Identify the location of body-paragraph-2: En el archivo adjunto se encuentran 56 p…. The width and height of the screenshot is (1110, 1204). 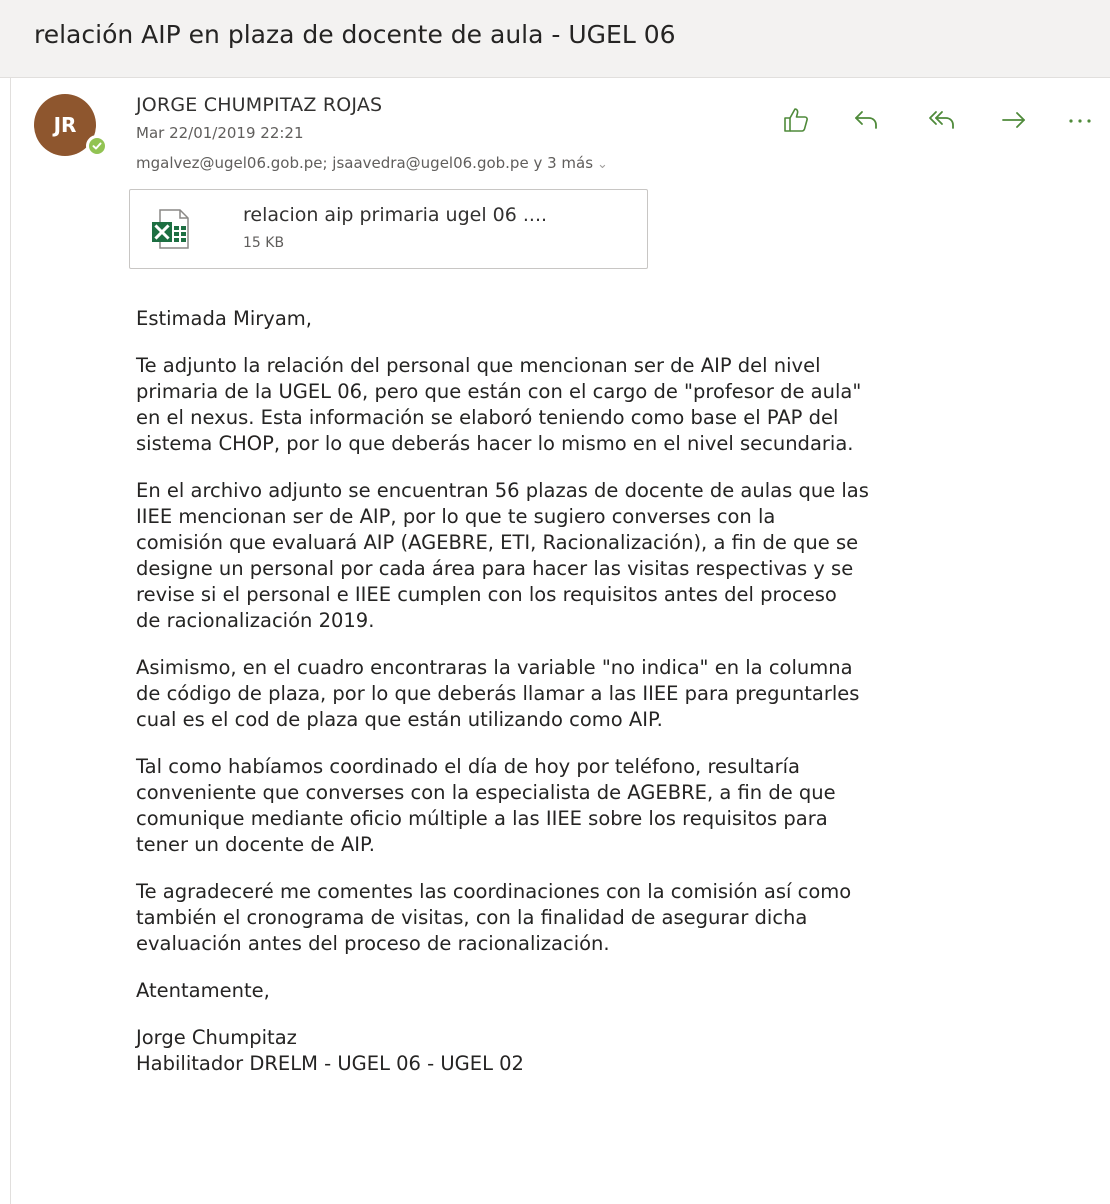
(502, 555).